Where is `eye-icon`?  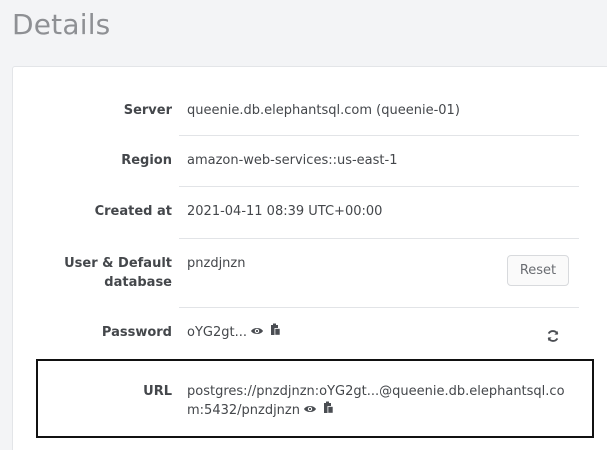
eye-icon is located at coordinates (257, 332).